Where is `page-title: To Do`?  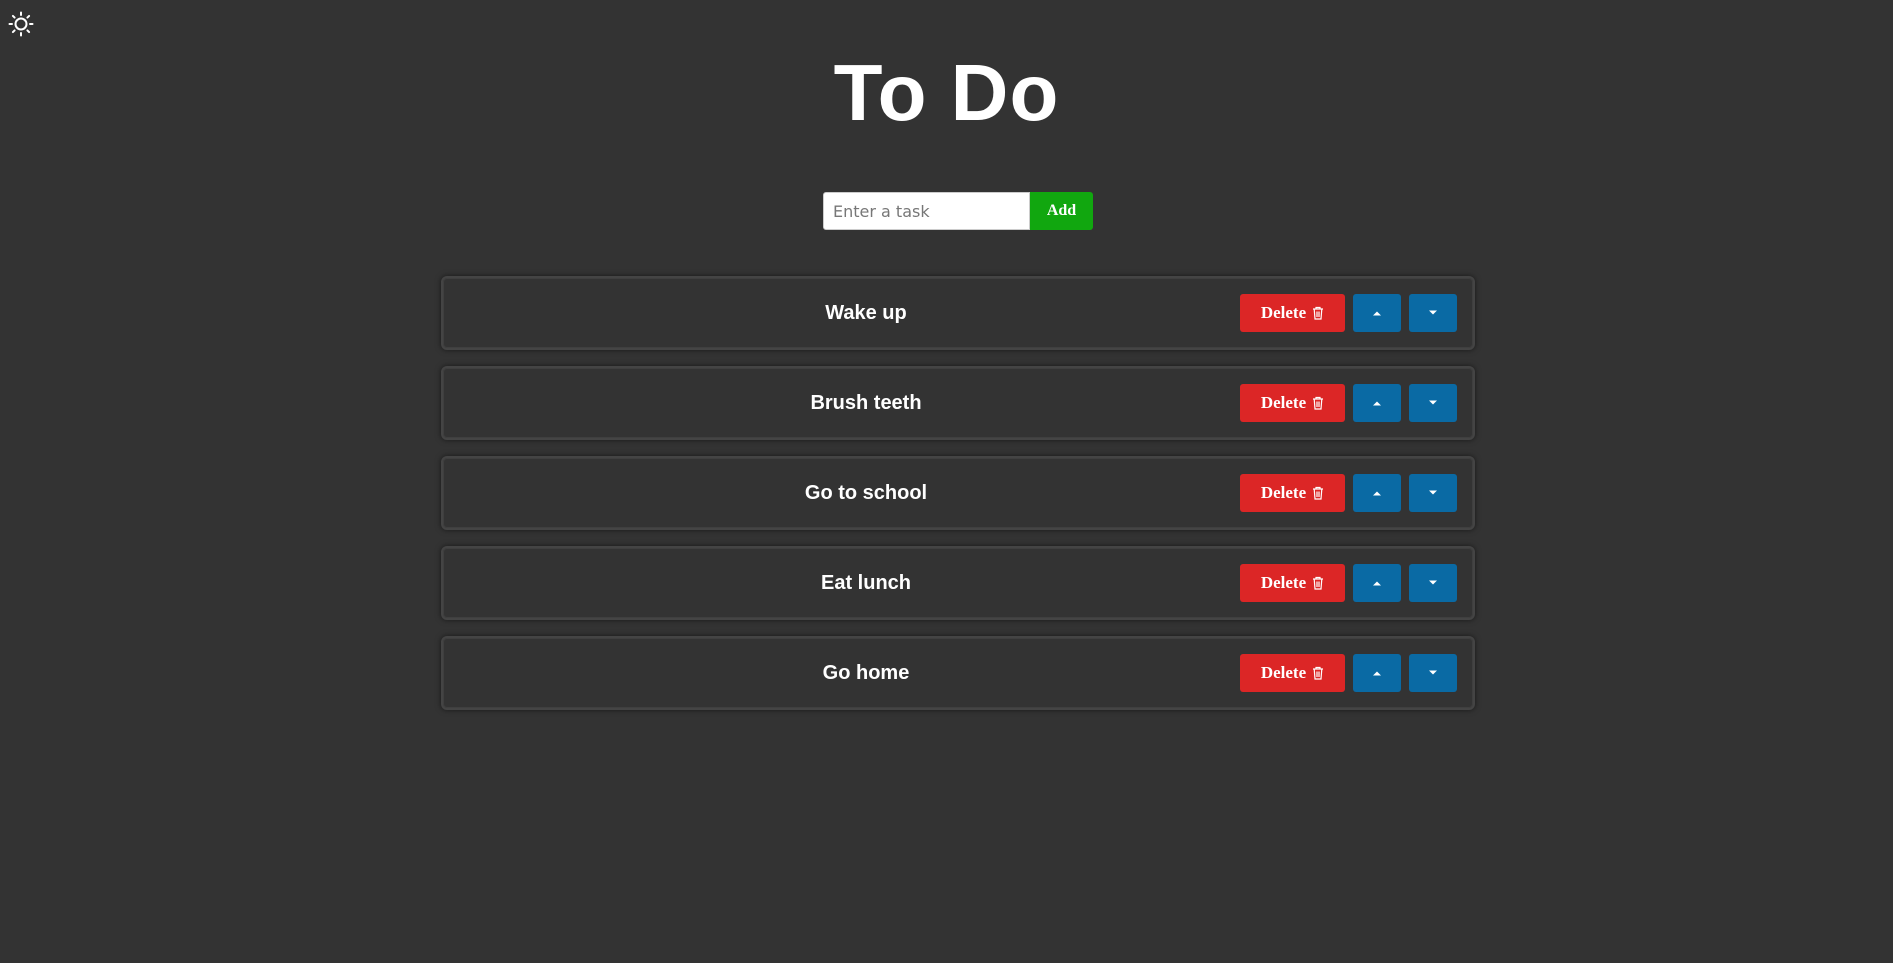
page-title: To Do is located at coordinates (946, 92).